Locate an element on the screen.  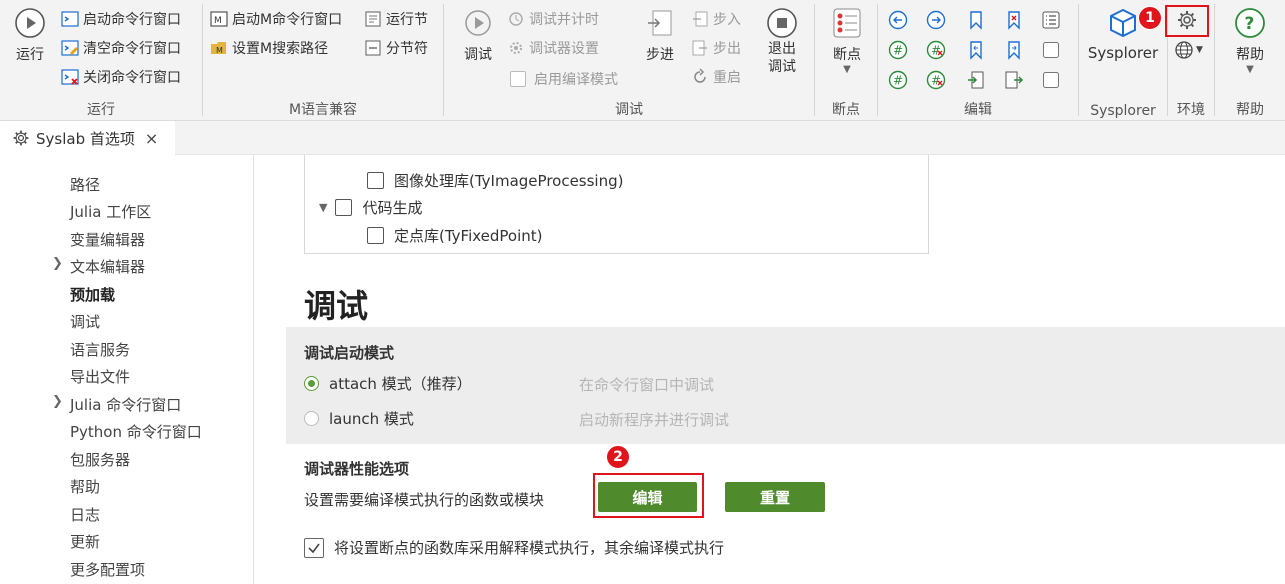
uncomment-icon: # is located at coordinates (936, 50).